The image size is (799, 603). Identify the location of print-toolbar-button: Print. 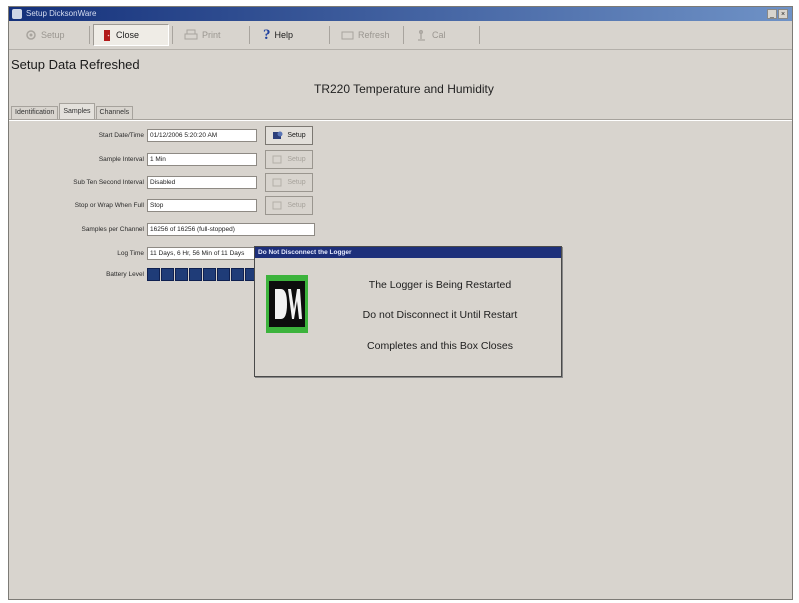
(211, 35).